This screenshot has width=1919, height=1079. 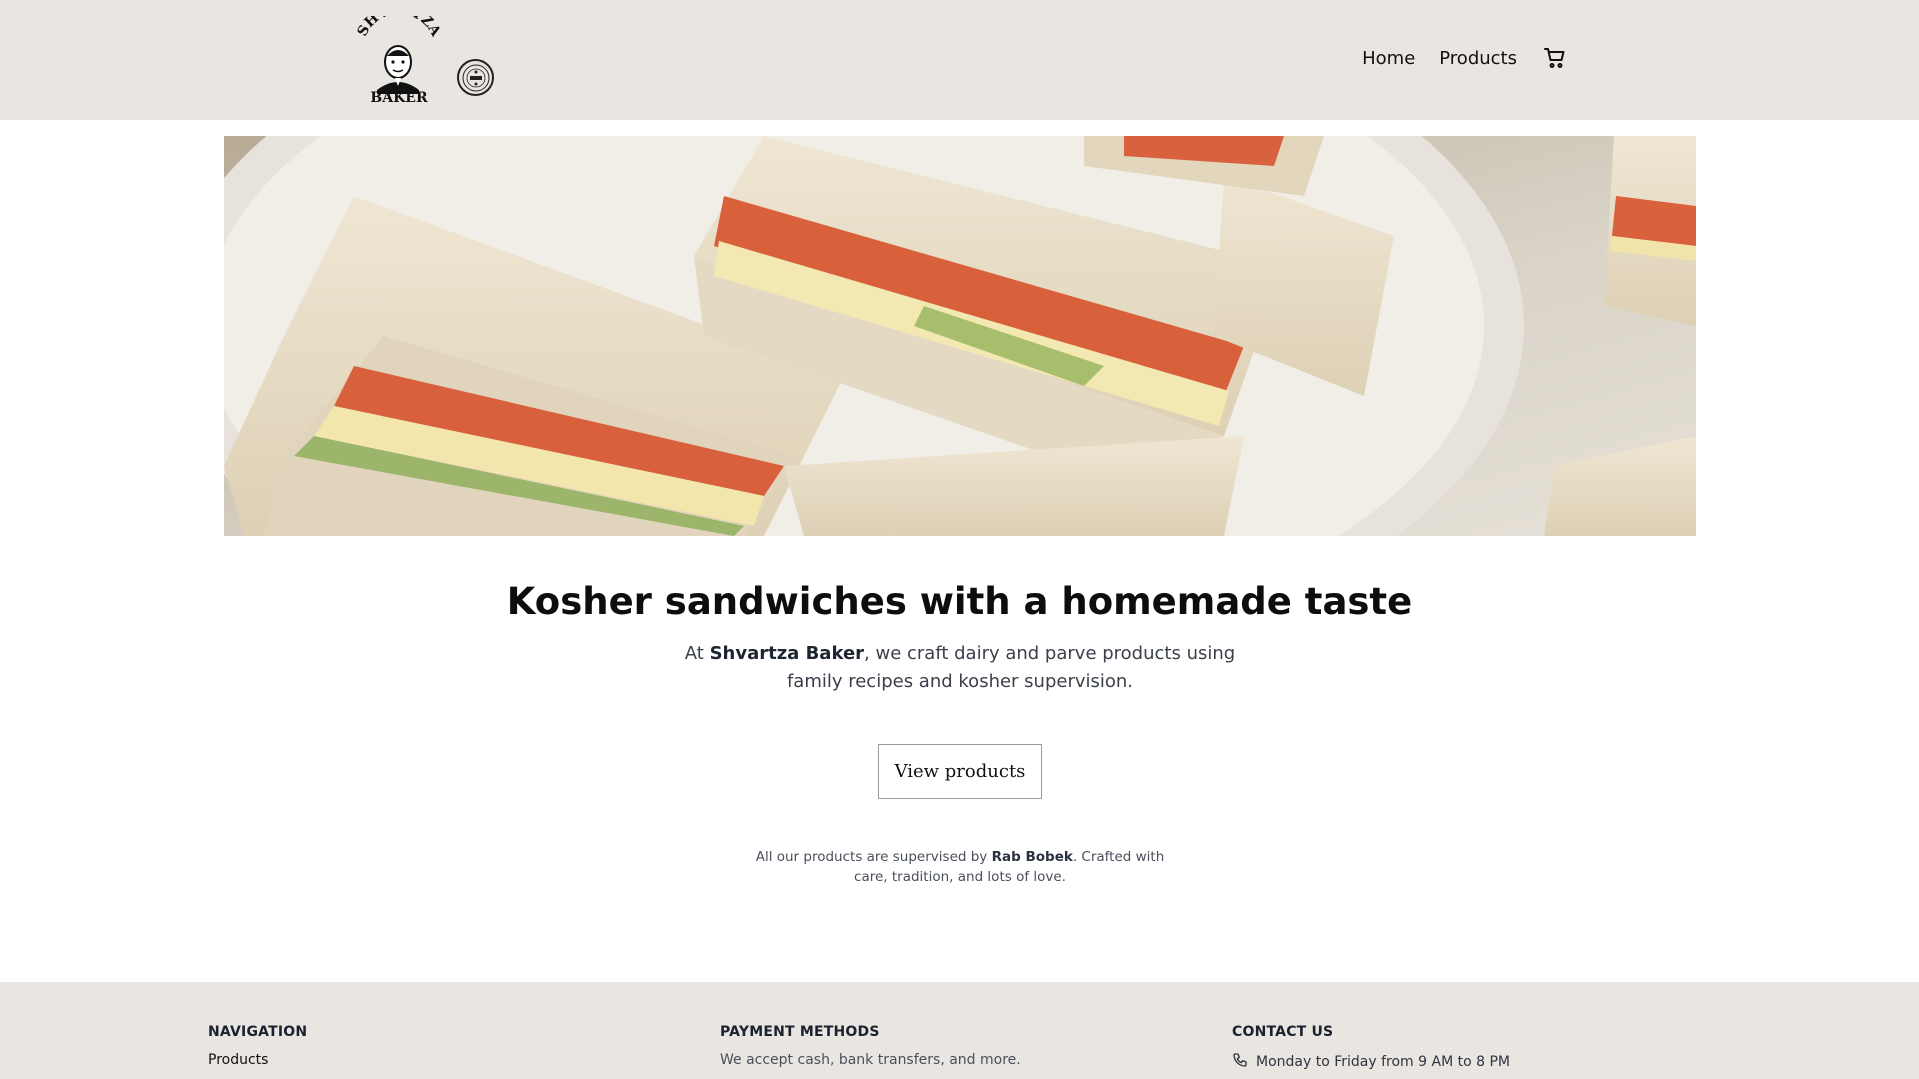 What do you see at coordinates (1283, 1032) in the screenshot?
I see `footer-contact-heading: CONTACT US` at bounding box center [1283, 1032].